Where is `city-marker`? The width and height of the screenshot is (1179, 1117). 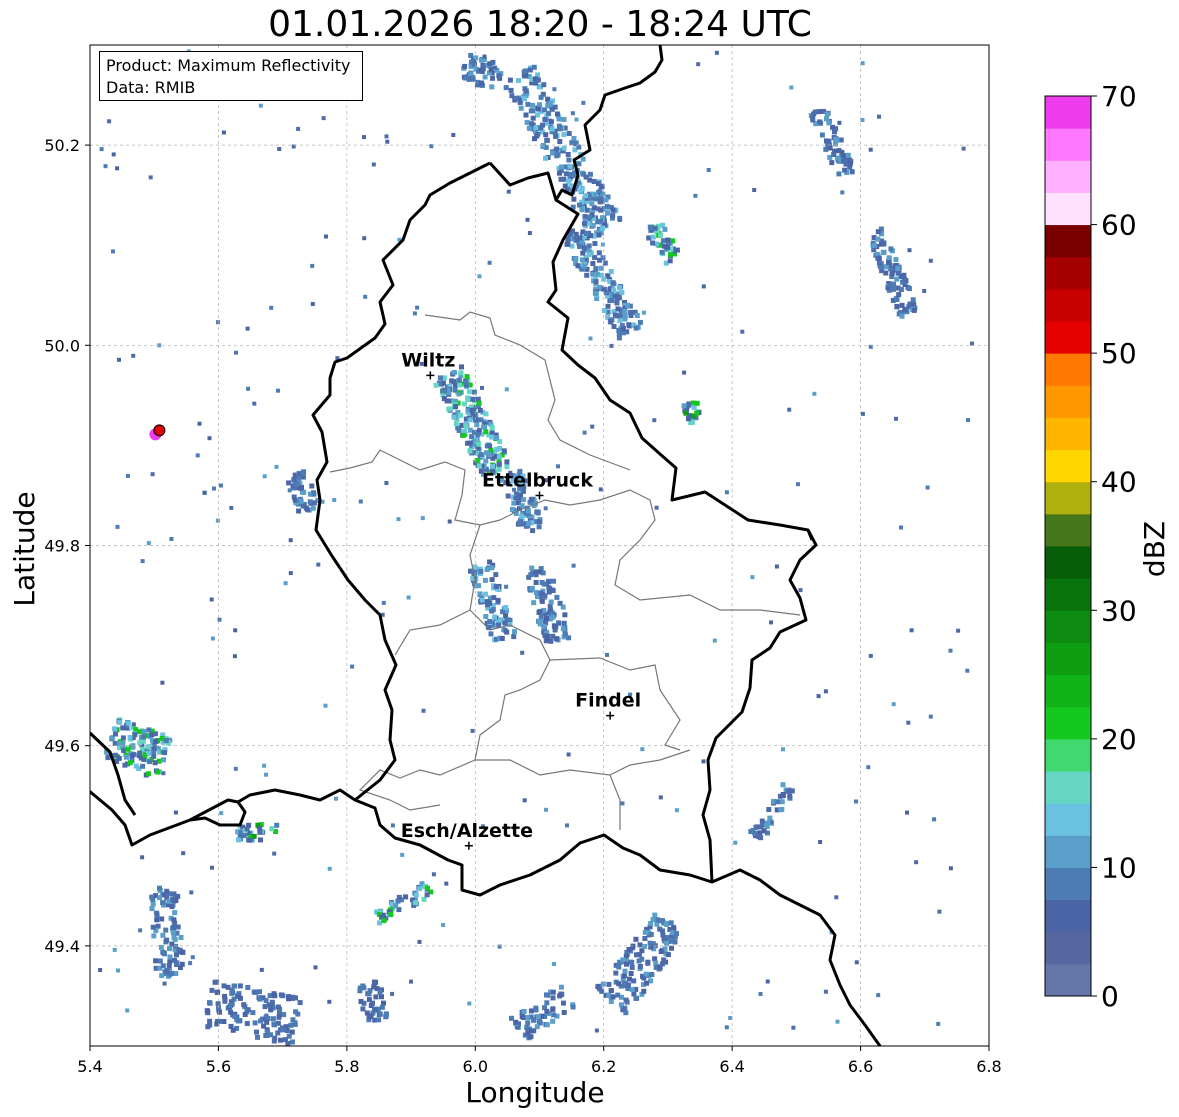
city-marker is located at coordinates (430, 375).